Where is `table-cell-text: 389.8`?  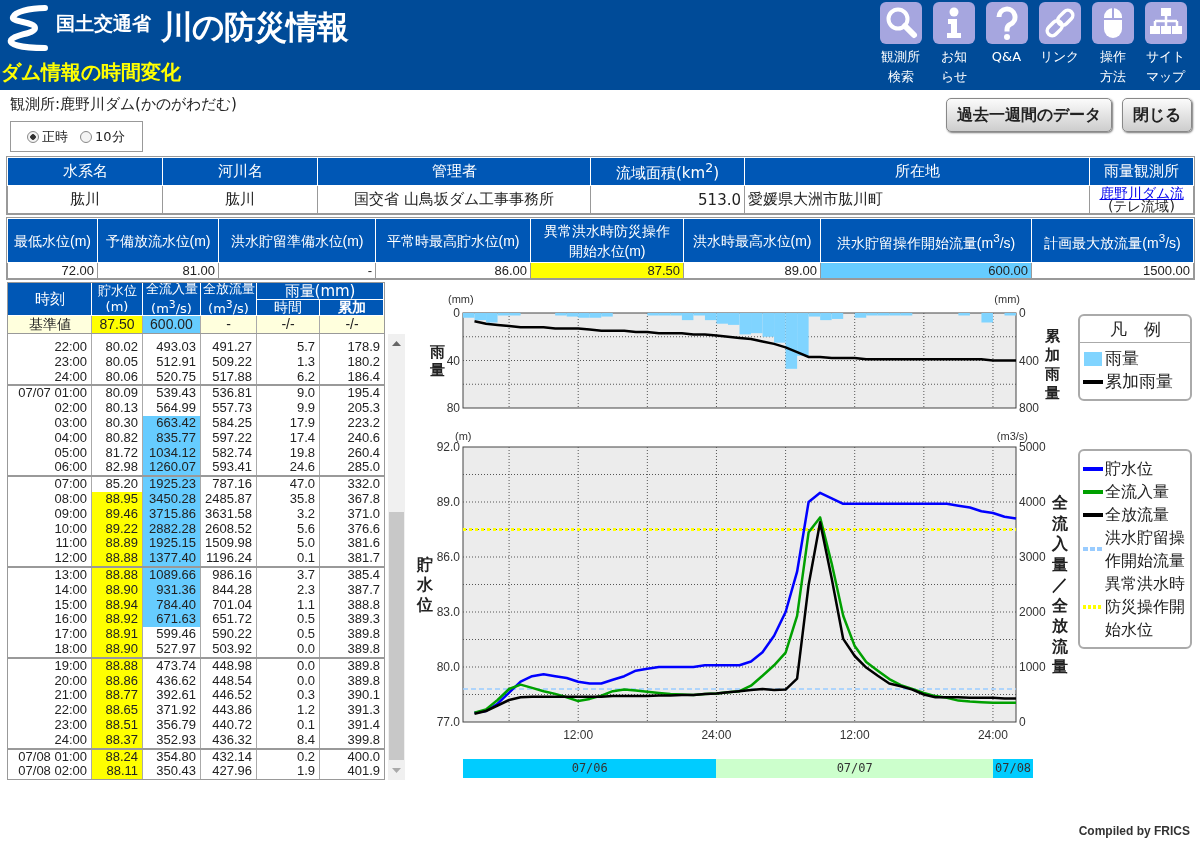 table-cell-text: 389.8 is located at coordinates (363, 681).